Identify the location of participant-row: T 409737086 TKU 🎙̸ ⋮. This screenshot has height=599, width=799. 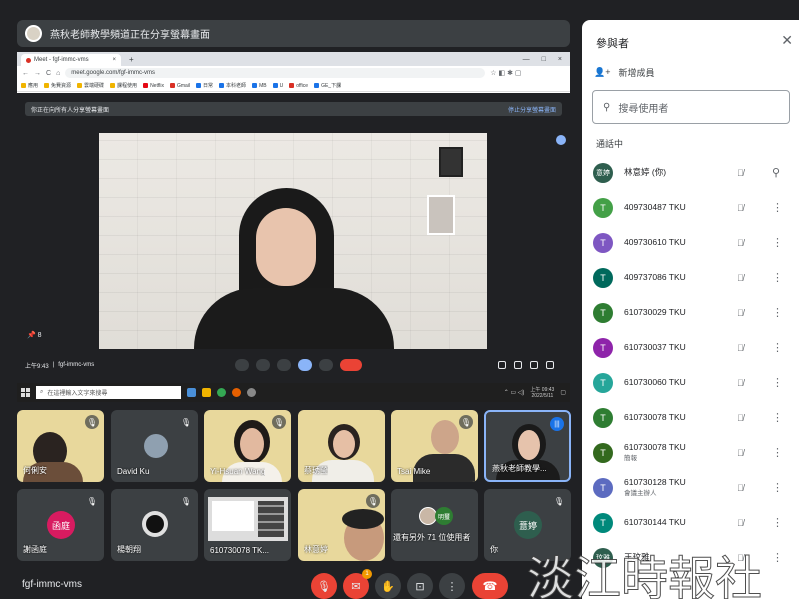
(690, 277).